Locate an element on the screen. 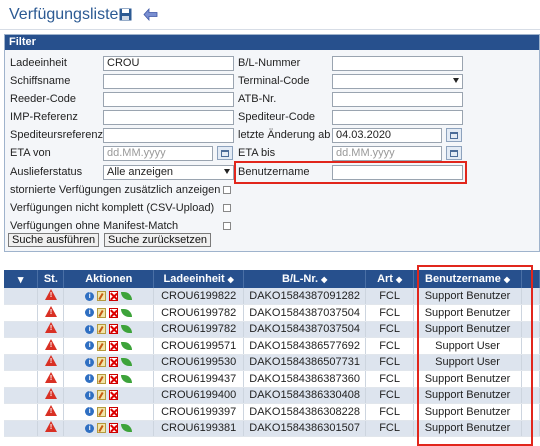 This screenshot has height=446, width=540. column-menu-header: ▾ is located at coordinates (21, 279).